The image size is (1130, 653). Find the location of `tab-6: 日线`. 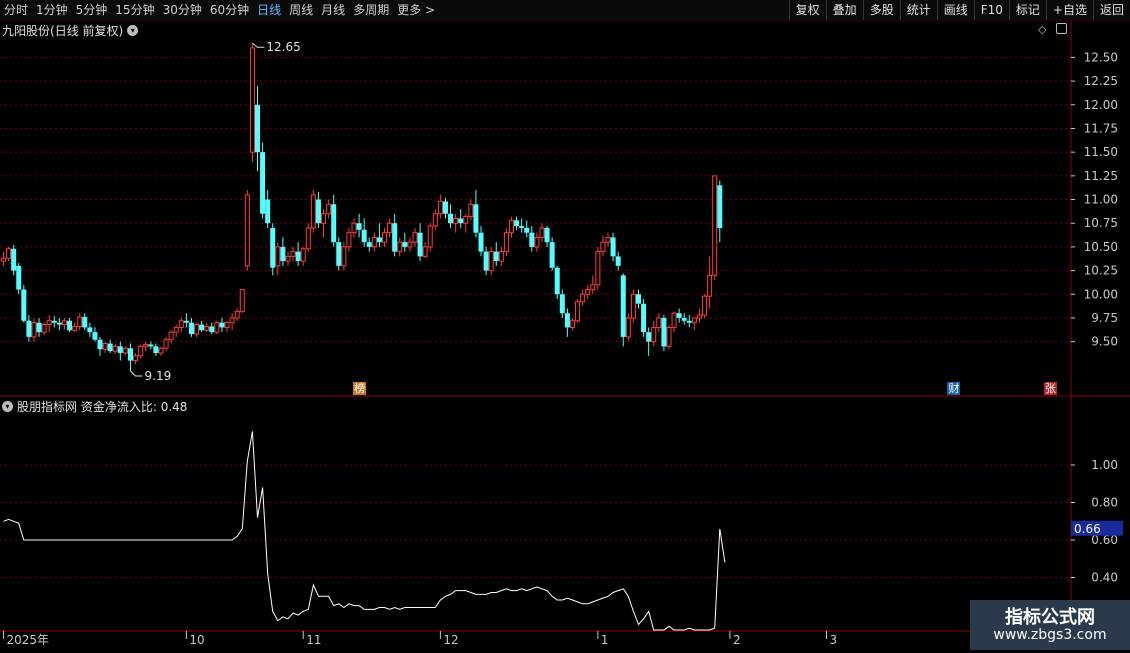

tab-6: 日线 is located at coordinates (269, 10).